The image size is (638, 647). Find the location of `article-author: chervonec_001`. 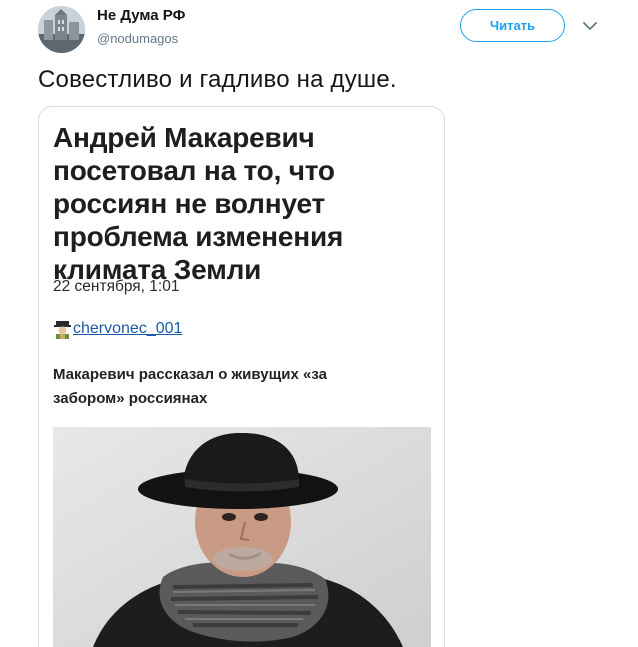

article-author: chervonec_001 is located at coordinates (117, 329).